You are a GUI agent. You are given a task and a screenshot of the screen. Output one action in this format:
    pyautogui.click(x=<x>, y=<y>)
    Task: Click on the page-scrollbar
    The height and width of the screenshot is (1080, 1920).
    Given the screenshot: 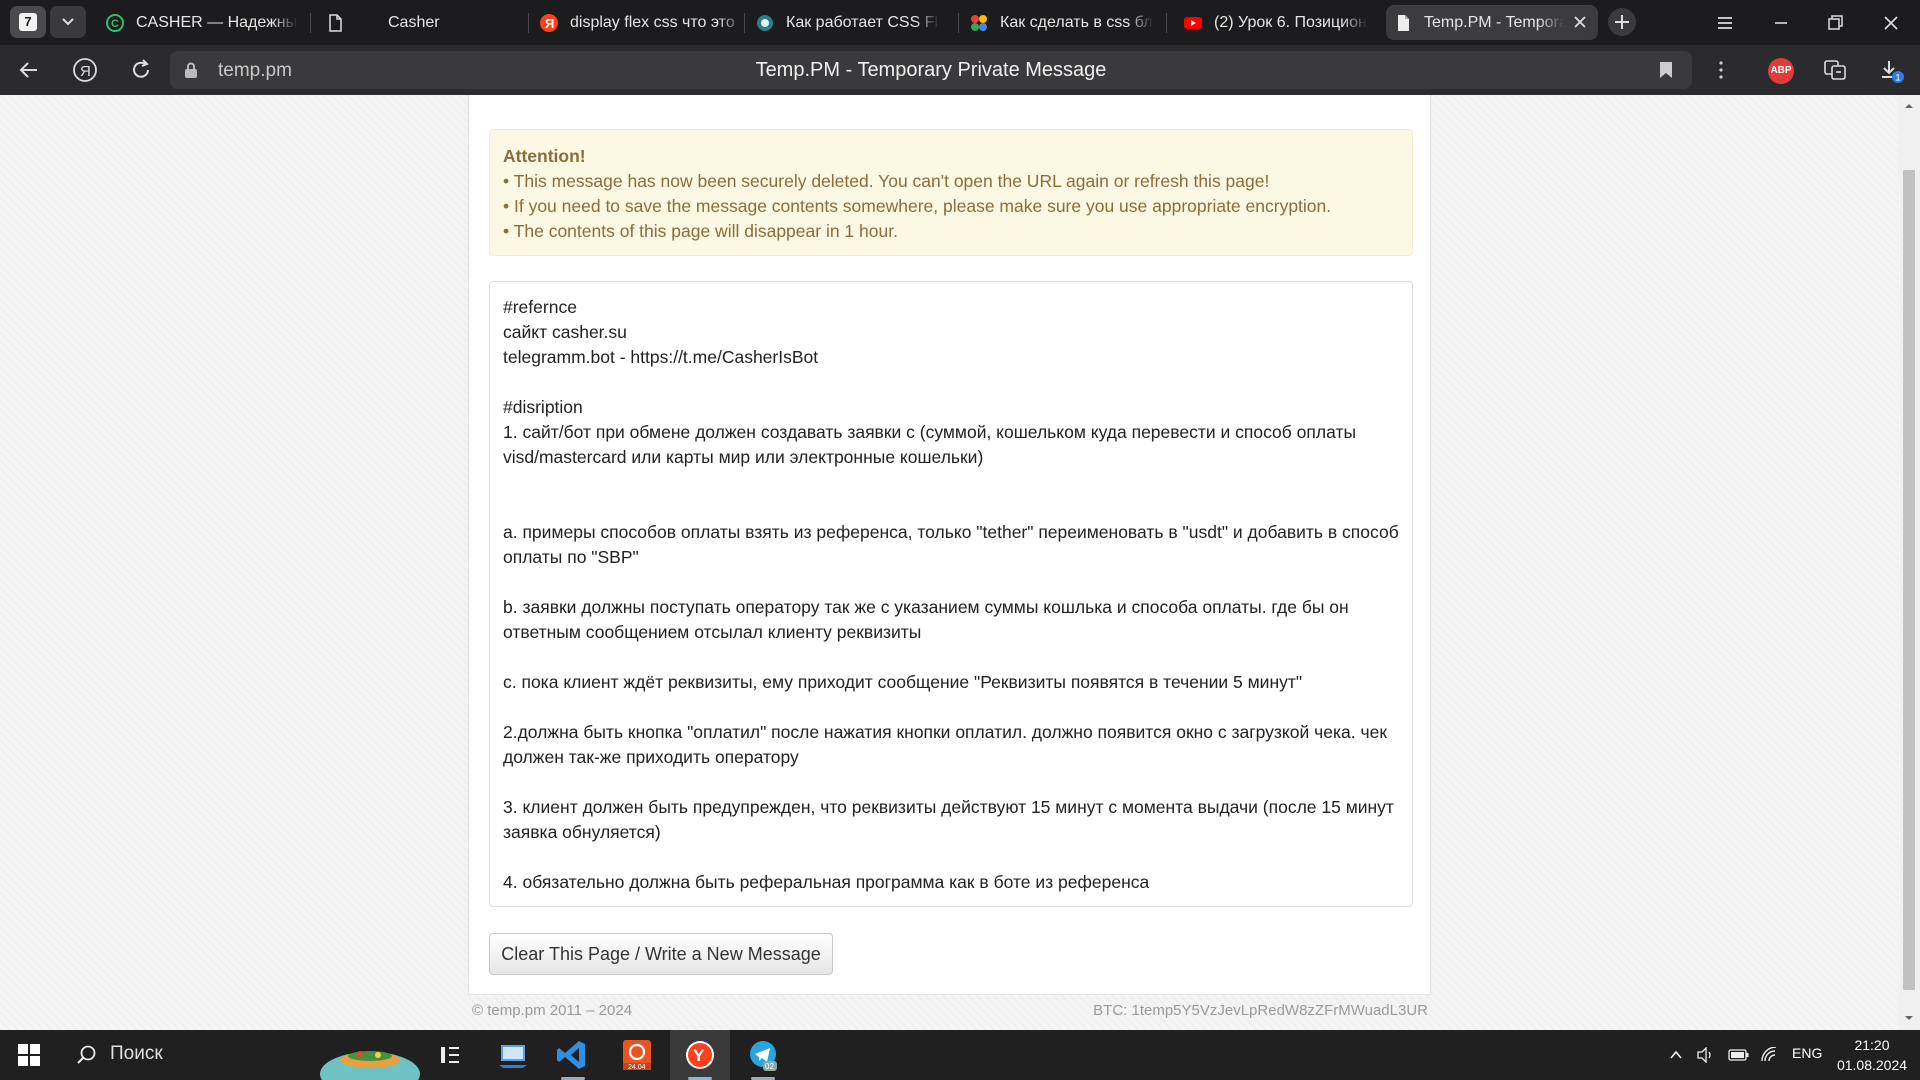 What is the action you would take?
    pyautogui.click(x=1909, y=562)
    